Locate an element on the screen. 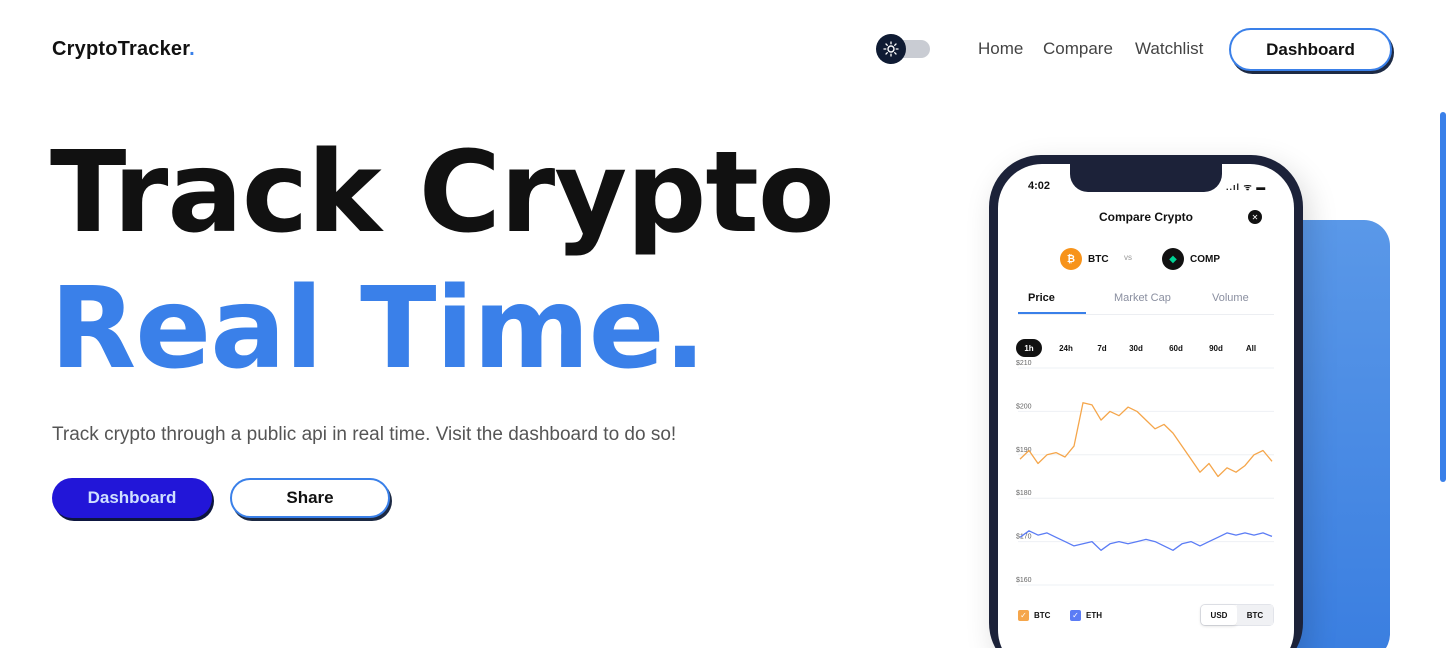 The height and width of the screenshot is (648, 1450). y-tick-label: $180 is located at coordinates (1024, 493).